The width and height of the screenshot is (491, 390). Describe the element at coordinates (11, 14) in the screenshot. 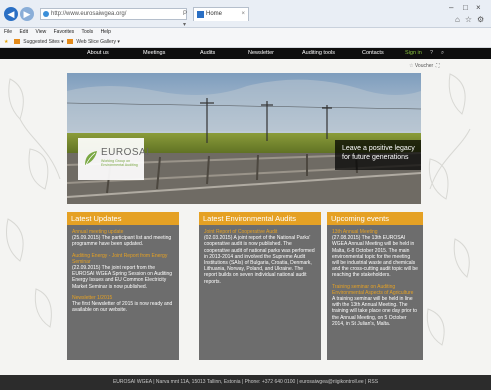

I see `back-button: ◀` at that location.